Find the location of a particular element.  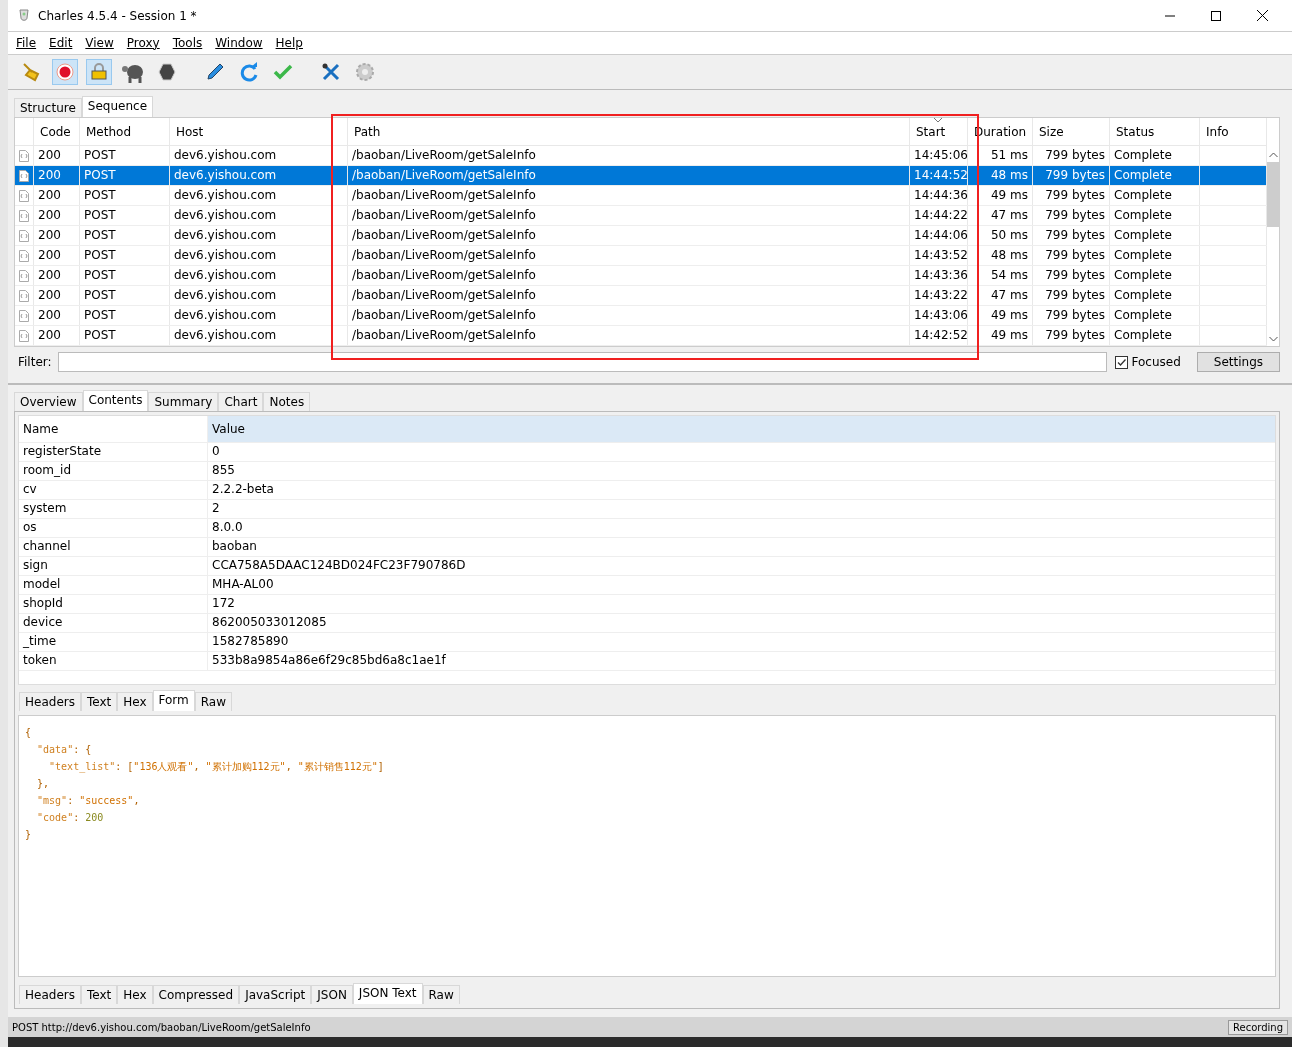

lock-tool-button is located at coordinates (99, 72).